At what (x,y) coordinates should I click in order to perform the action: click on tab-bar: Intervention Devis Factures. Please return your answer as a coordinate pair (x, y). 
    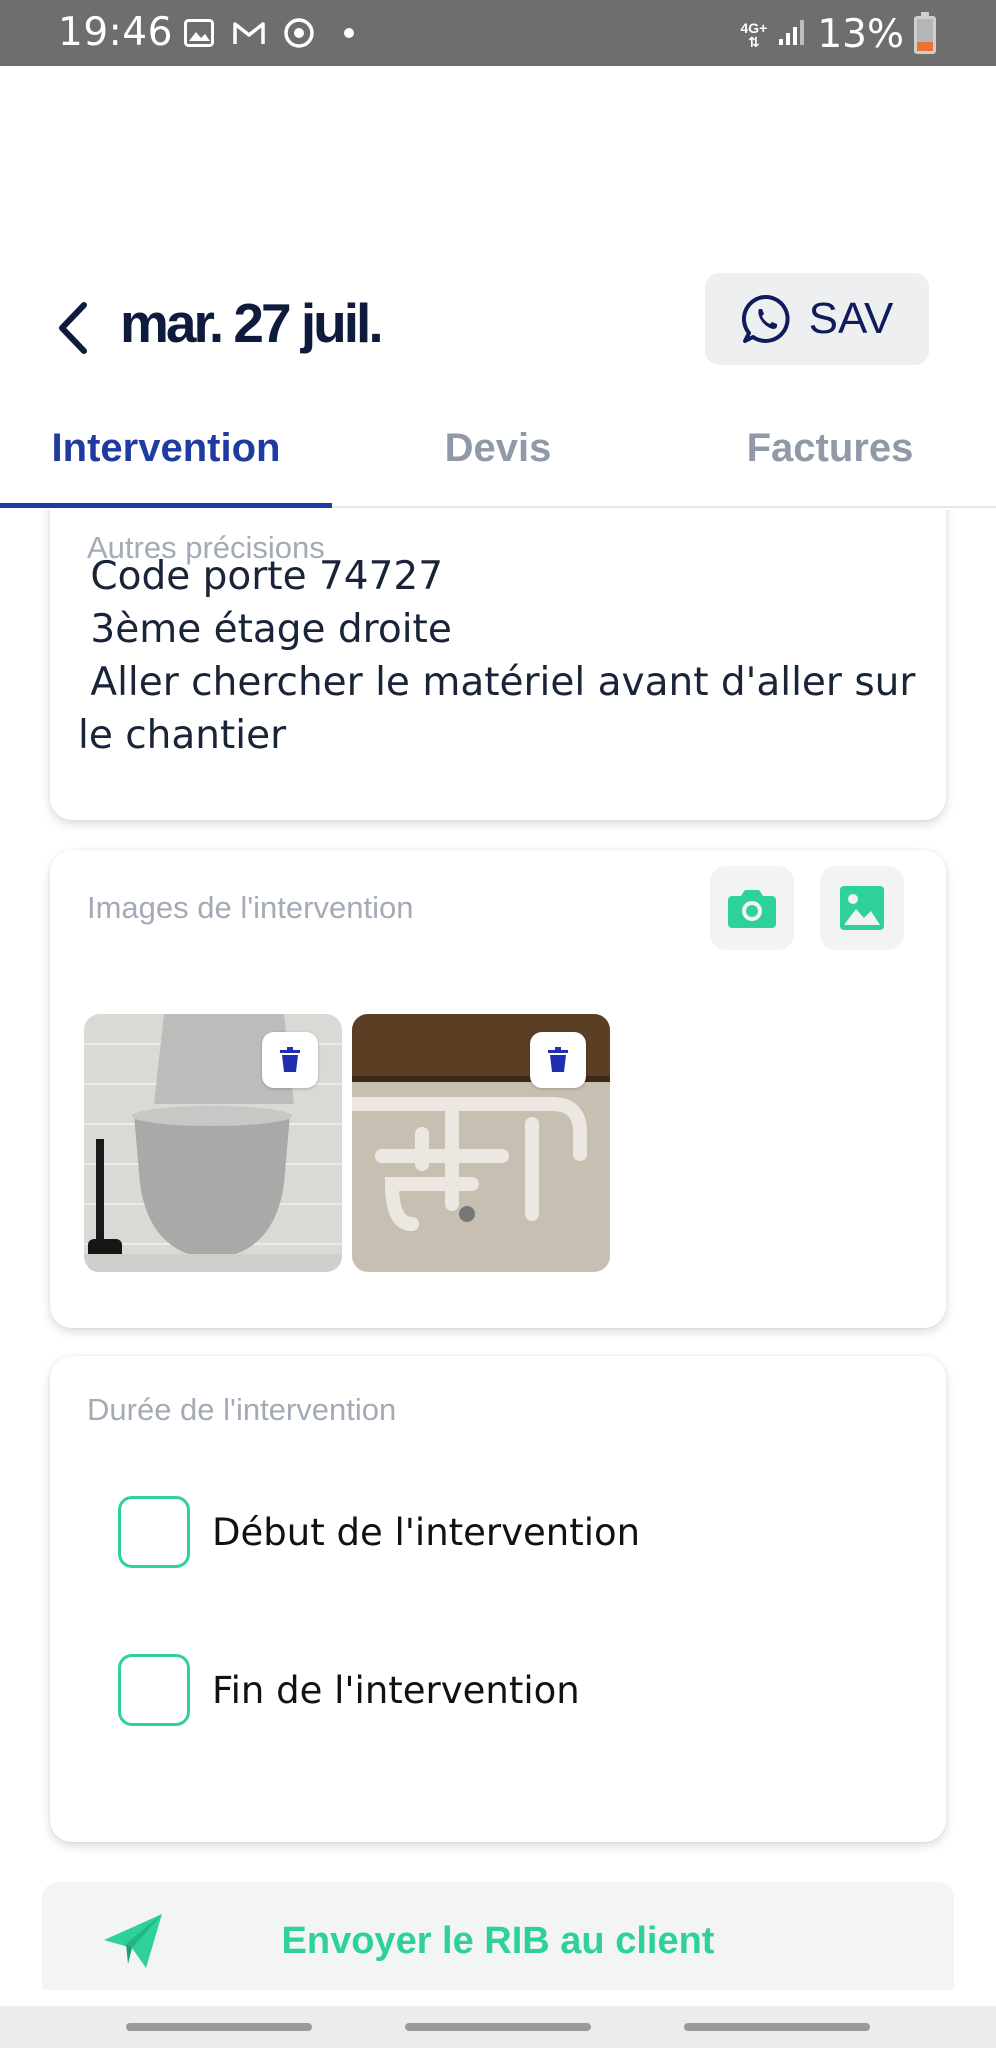
    Looking at the image, I should click on (498, 449).